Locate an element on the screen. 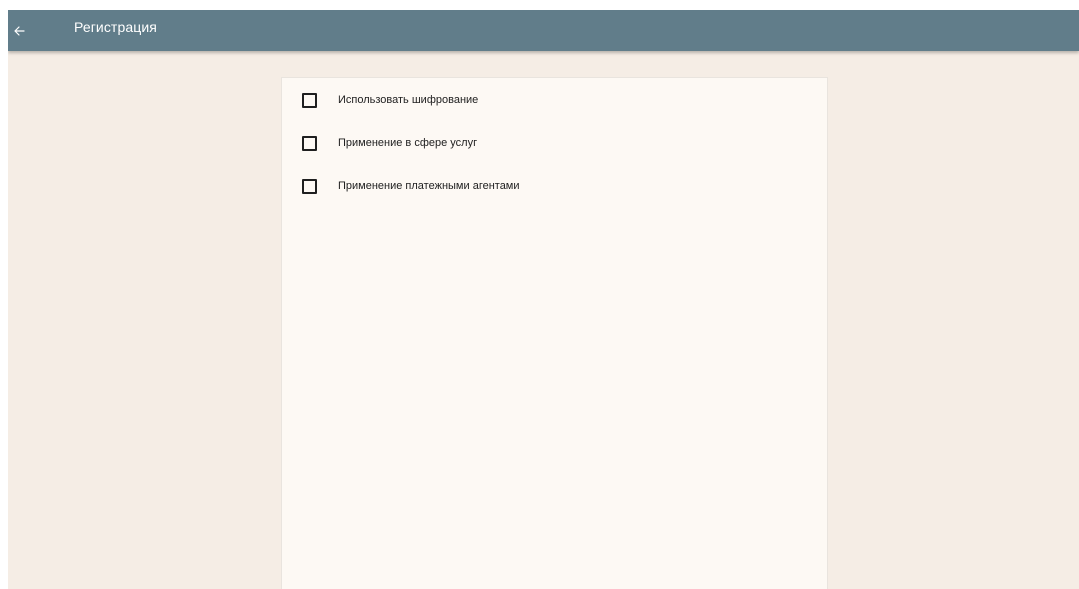 This screenshot has width=1079, height=589. option-label: Применение в сфере услуг is located at coordinates (408, 143).